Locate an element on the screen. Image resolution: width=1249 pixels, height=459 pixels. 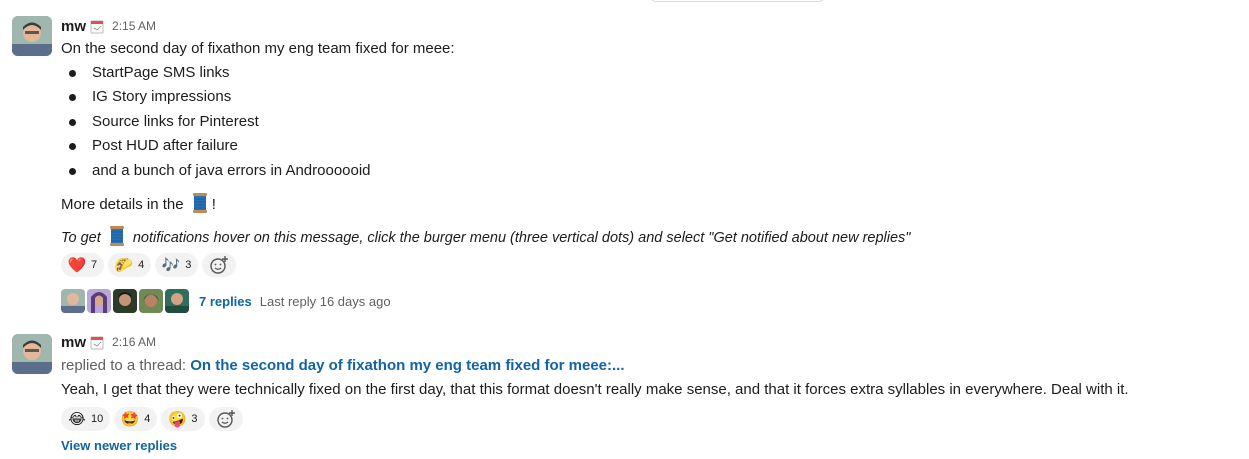
list-item: IG Story impressions is located at coordinates (216, 97).